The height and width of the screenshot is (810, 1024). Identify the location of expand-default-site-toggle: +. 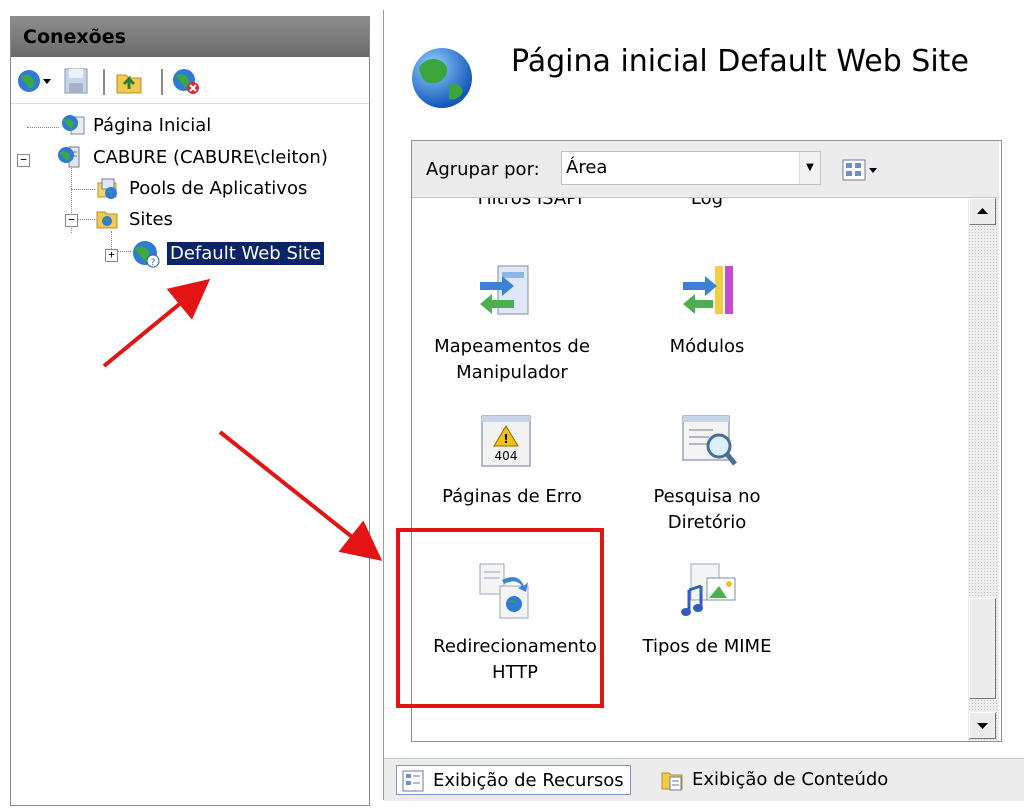
(111, 255).